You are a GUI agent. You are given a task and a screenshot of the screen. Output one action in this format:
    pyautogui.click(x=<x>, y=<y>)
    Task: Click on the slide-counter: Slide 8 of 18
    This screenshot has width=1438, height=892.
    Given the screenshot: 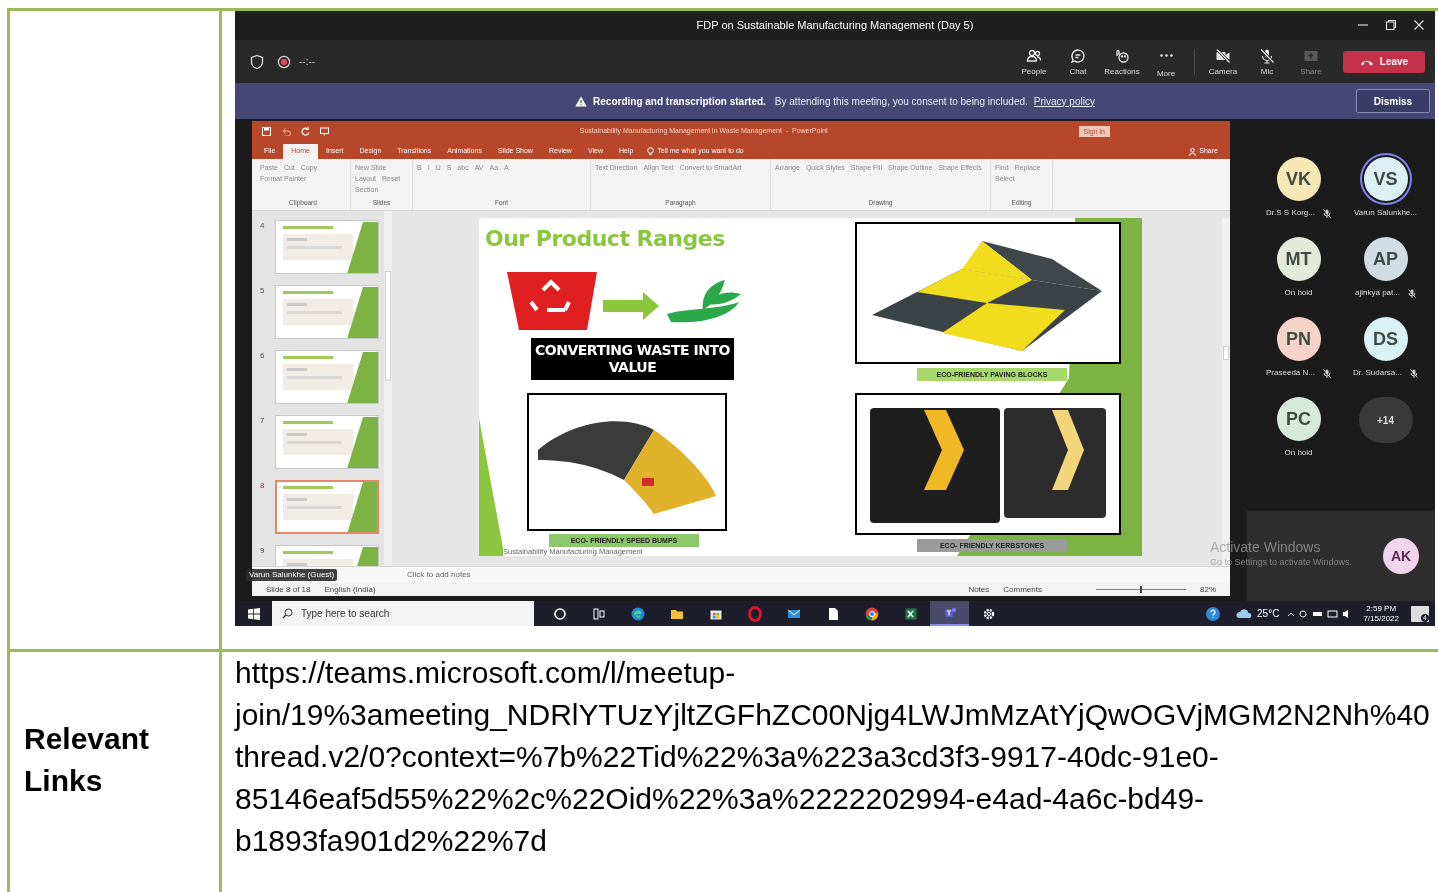 What is the action you would take?
    pyautogui.click(x=288, y=589)
    